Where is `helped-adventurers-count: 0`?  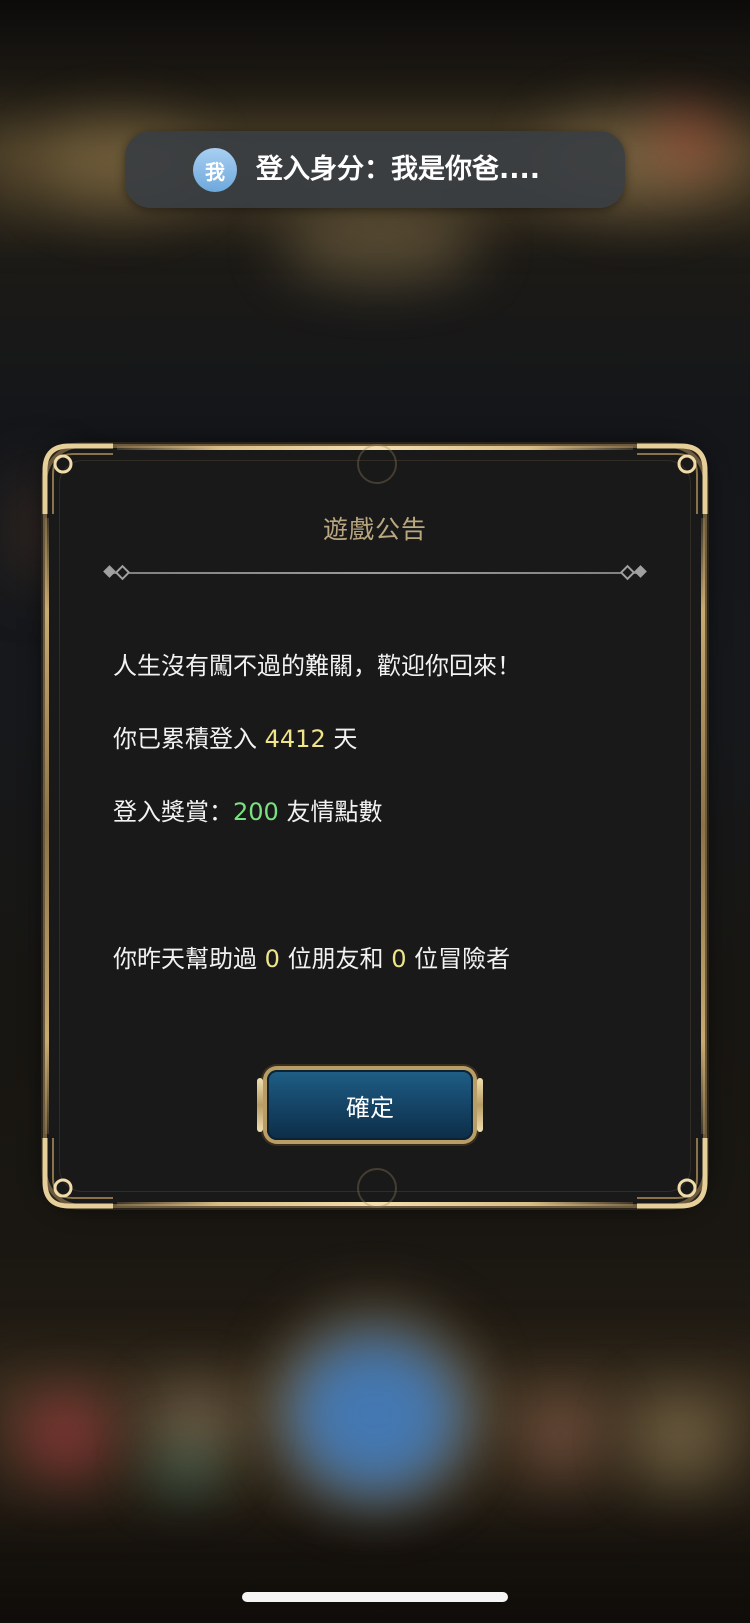 helped-adventurers-count: 0 is located at coordinates (399, 959).